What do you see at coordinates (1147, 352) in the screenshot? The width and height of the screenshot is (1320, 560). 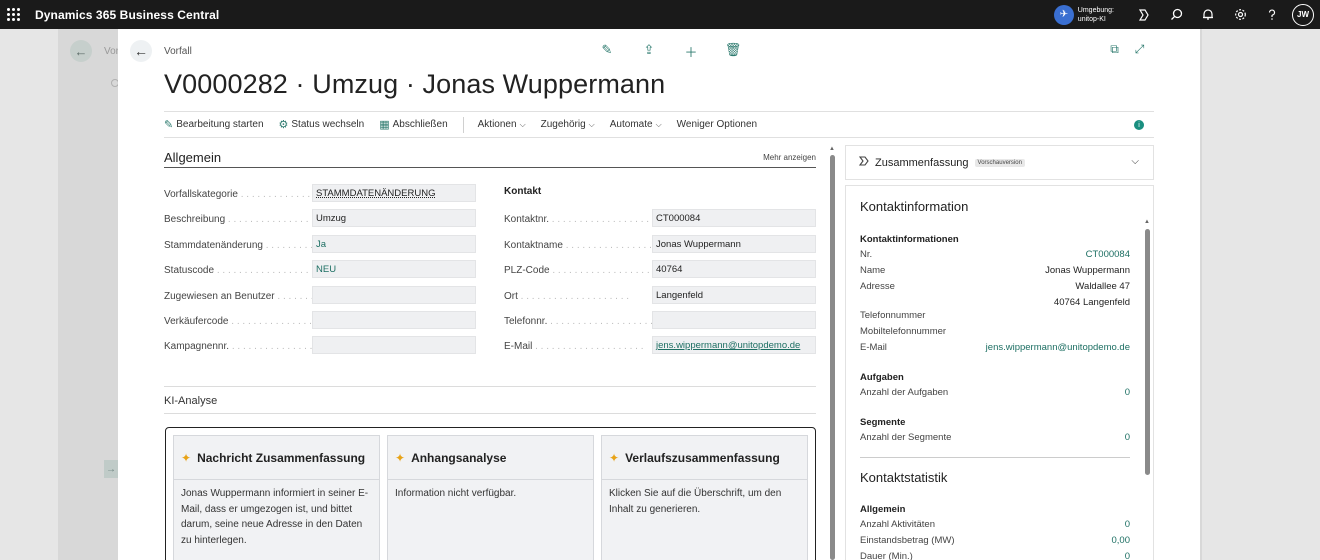 I see `factbox-scrollbar` at bounding box center [1147, 352].